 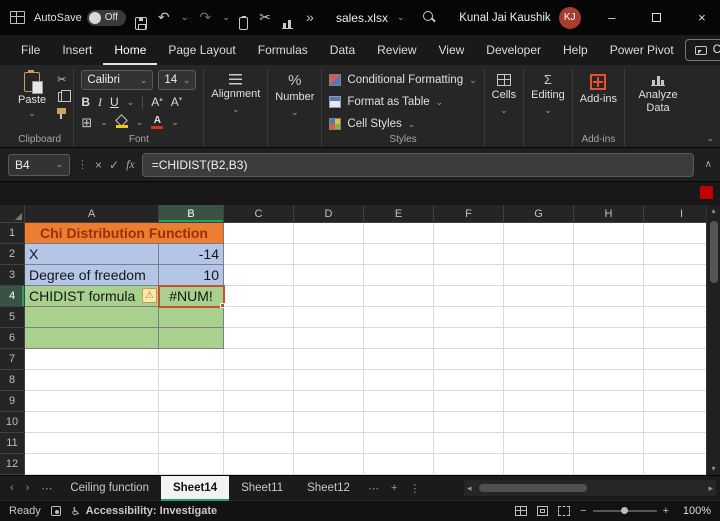 What do you see at coordinates (329, 401) in the screenshot?
I see `cell-D9` at bounding box center [329, 401].